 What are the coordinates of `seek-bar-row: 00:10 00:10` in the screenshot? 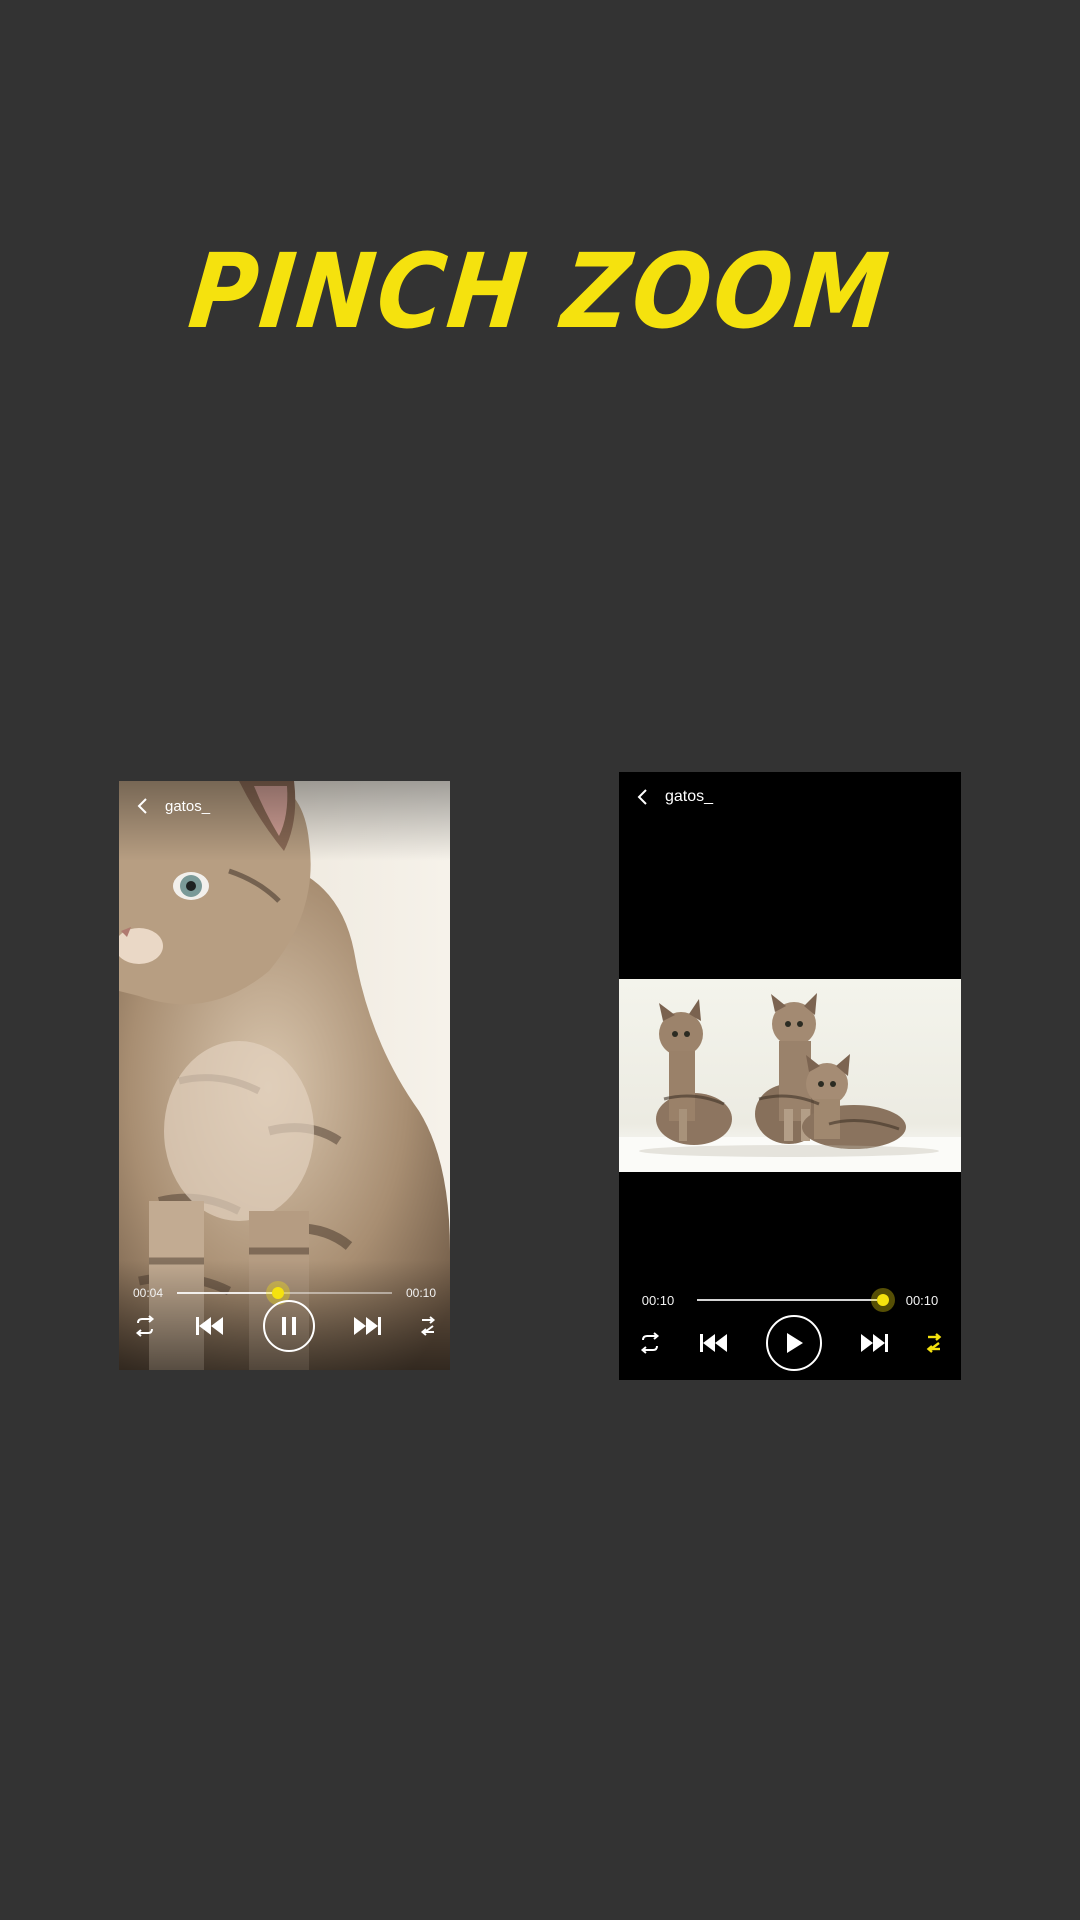 It's located at (790, 1300).